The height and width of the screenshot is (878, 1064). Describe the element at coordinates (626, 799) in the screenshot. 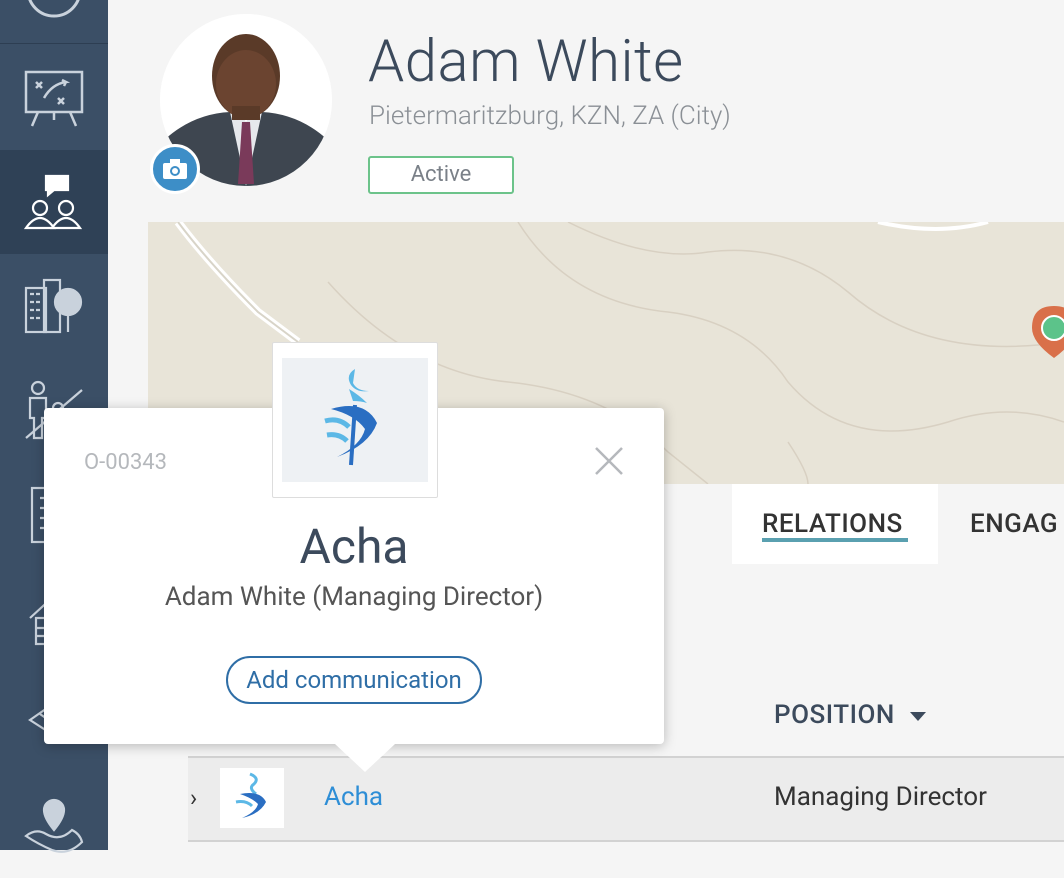

I see `table-row: › Acha Managing Director` at that location.